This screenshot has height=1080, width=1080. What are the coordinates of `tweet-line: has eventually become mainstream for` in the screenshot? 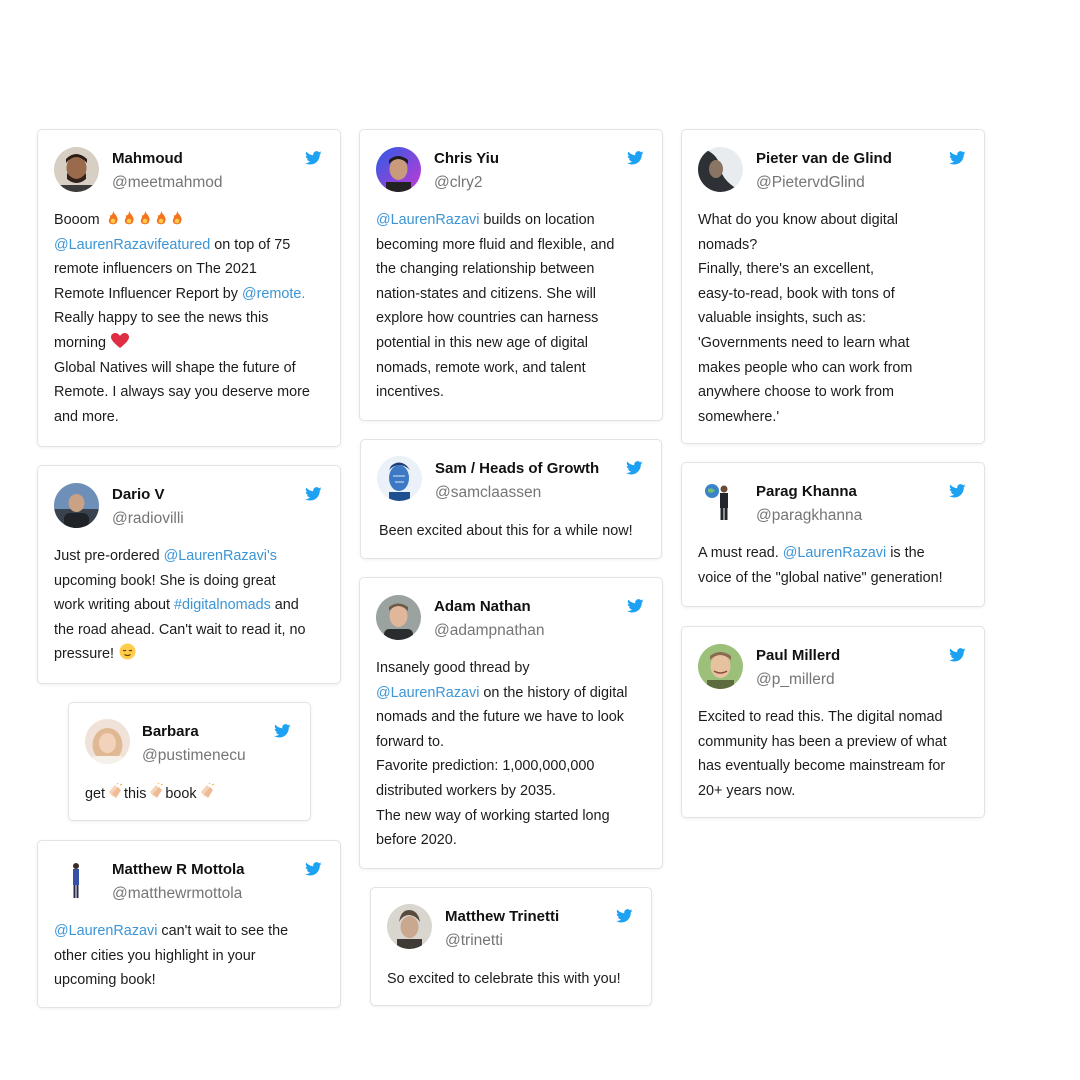 It's located at (822, 766).